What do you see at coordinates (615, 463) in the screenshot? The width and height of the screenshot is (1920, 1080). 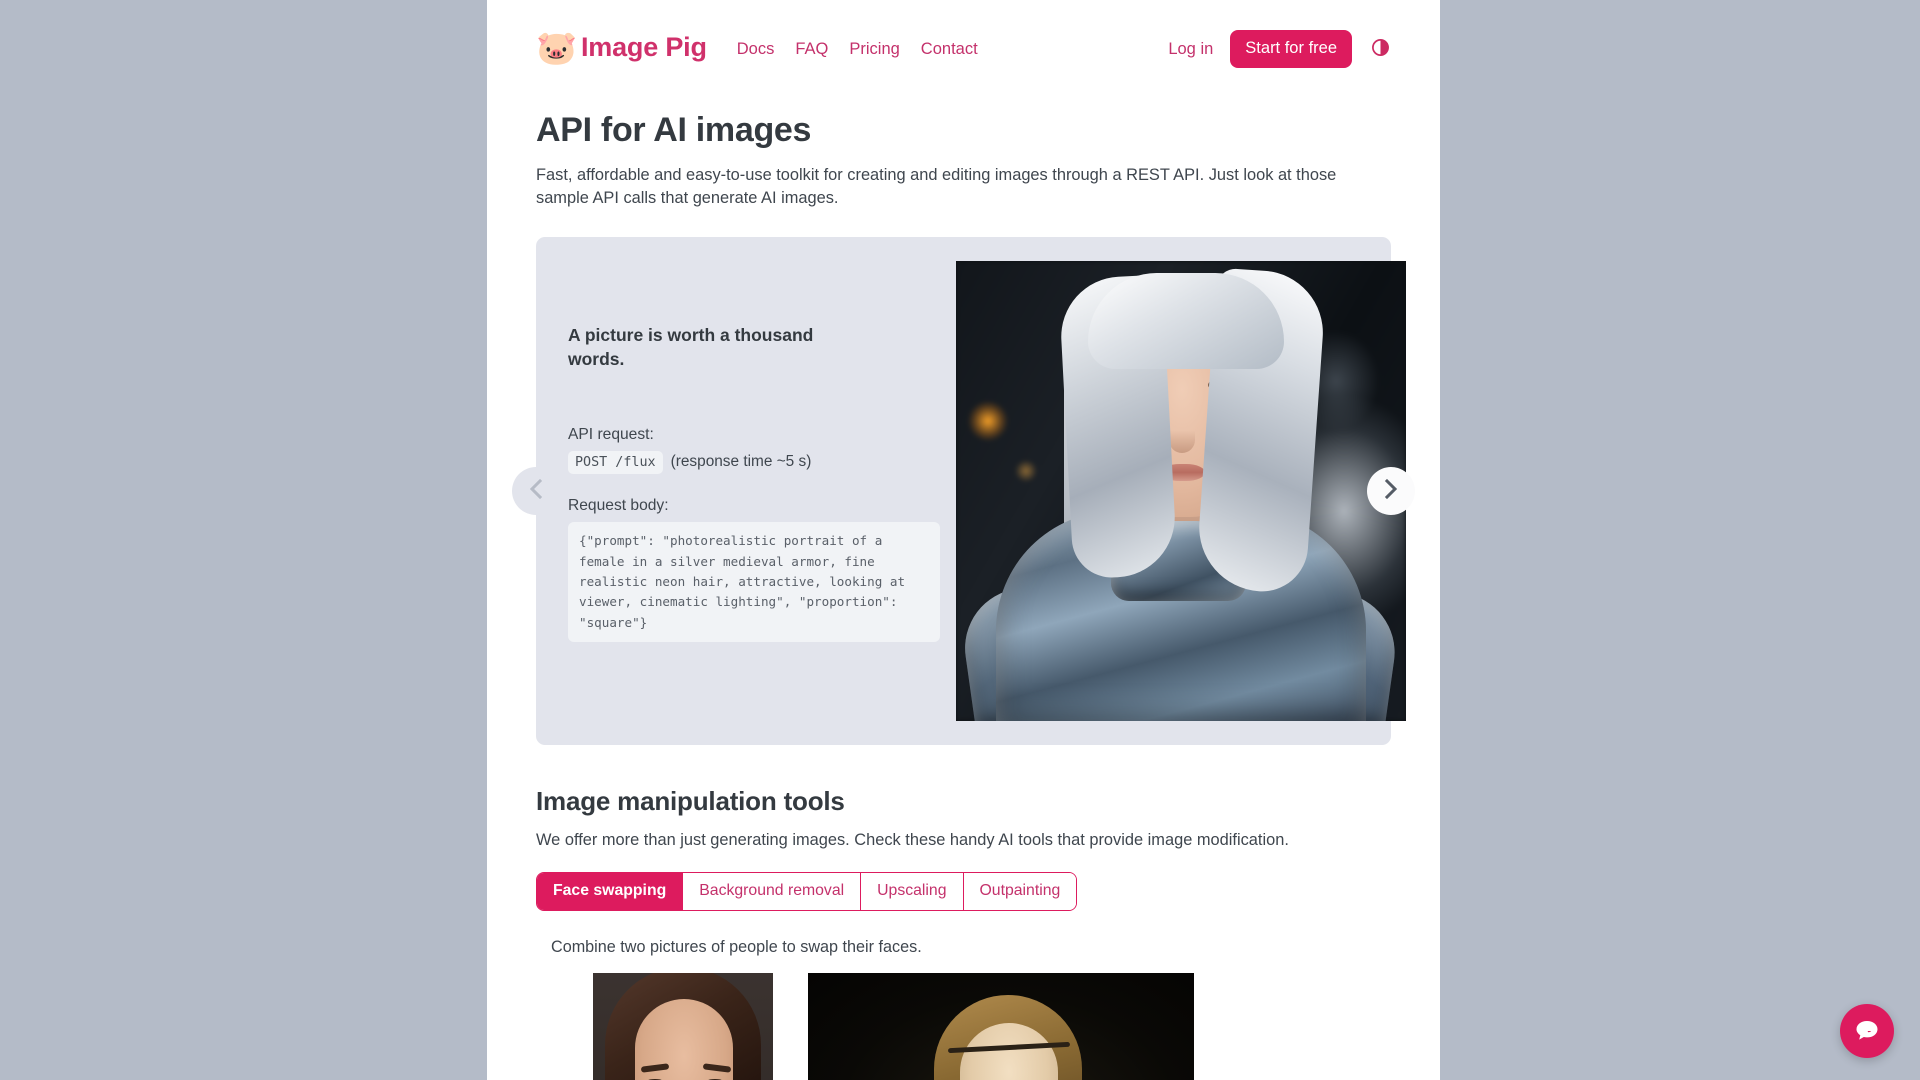 I see `api-endpoint-code: POST /flux` at bounding box center [615, 463].